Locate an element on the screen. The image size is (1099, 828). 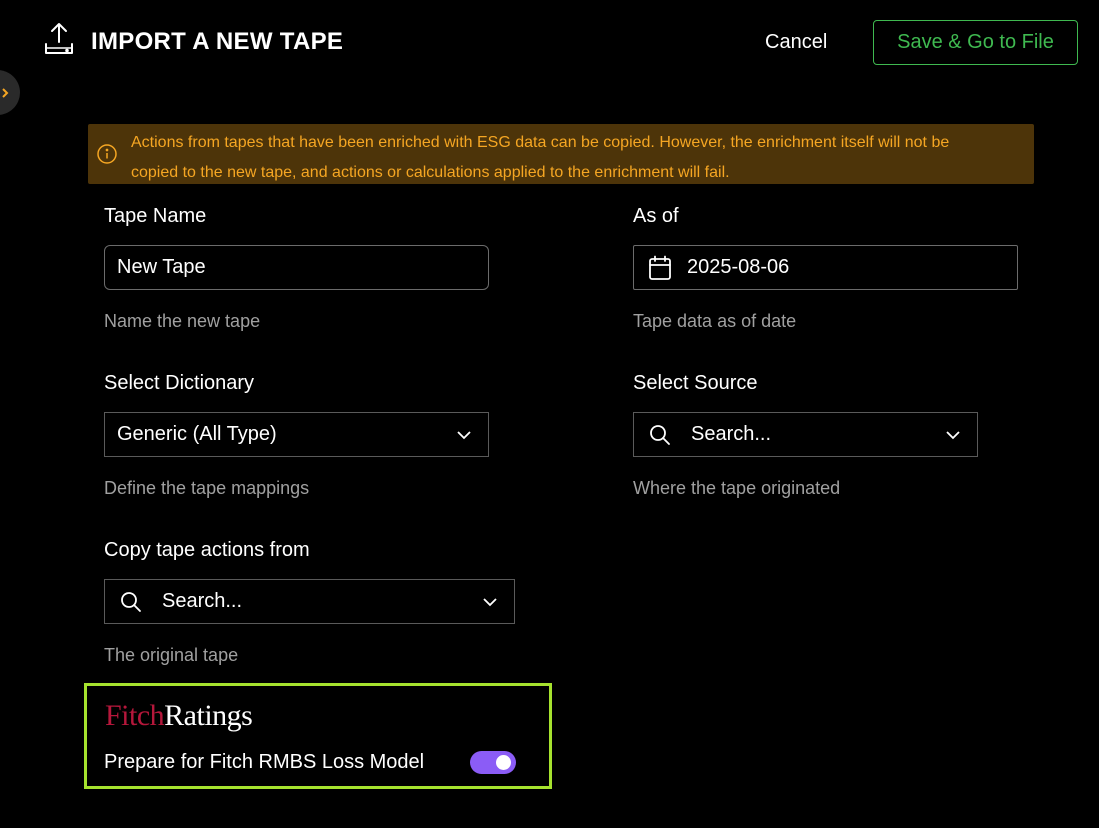
as-of-value: 2025-08-06 is located at coordinates (738, 267).